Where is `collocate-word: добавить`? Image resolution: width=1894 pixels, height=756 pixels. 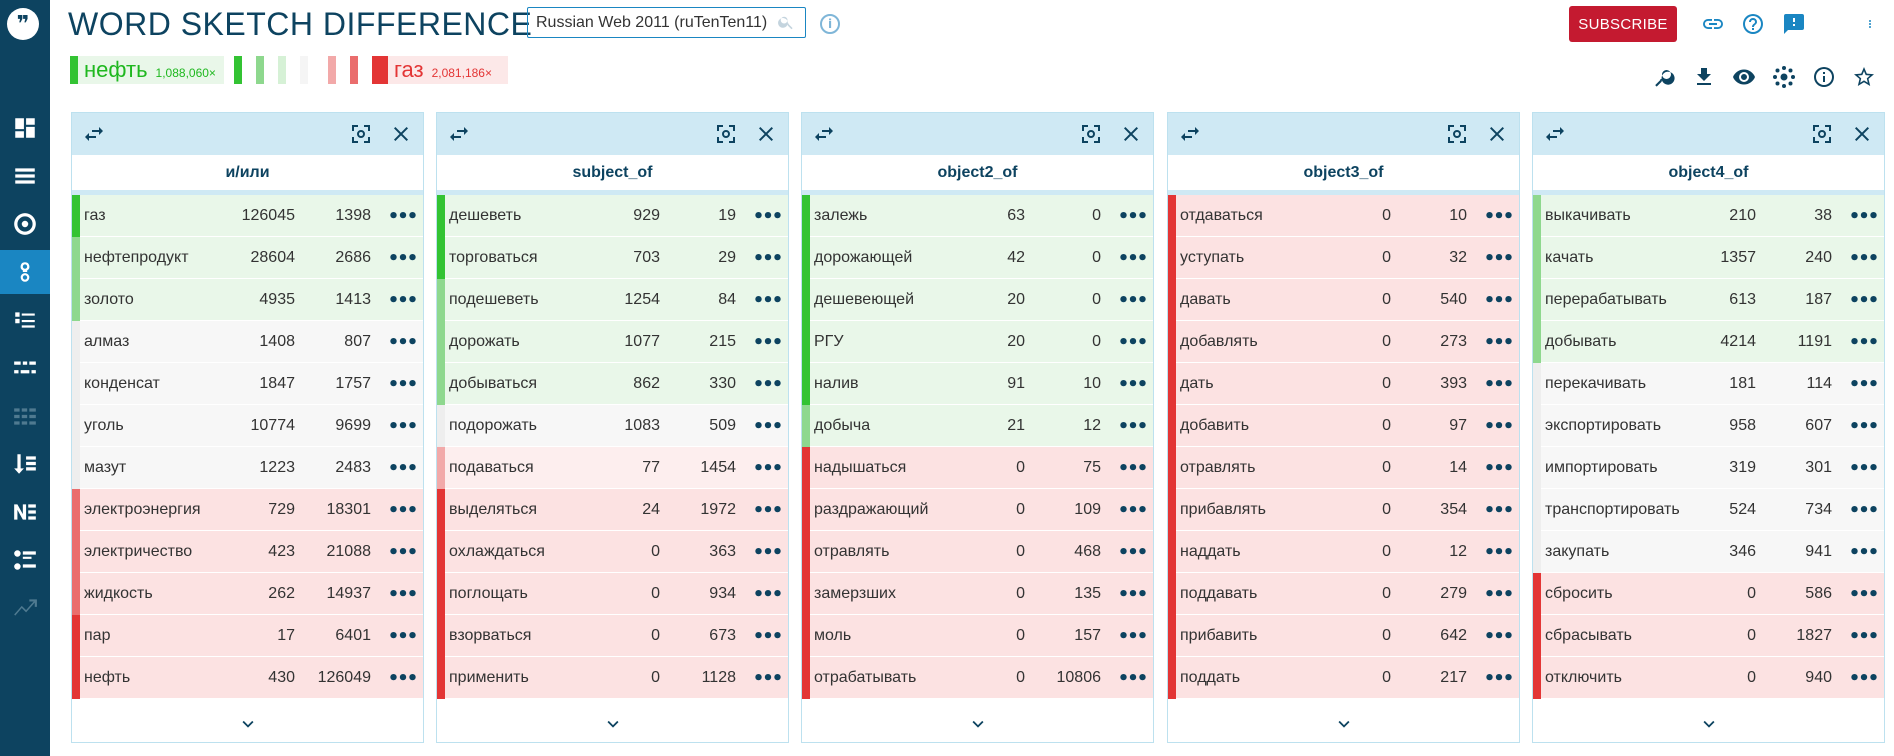
collocate-word: добавить is located at coordinates (1214, 426).